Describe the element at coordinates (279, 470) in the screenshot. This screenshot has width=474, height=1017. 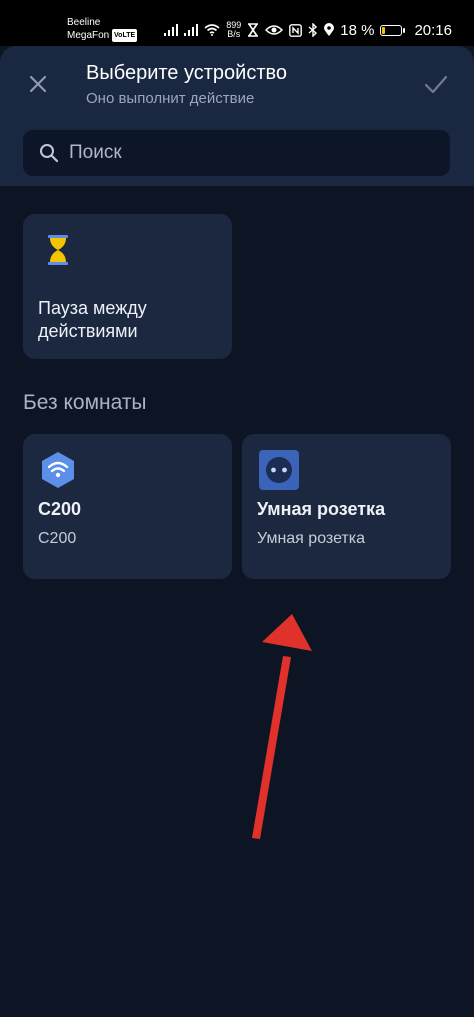
I see `smart-socket-icon` at that location.